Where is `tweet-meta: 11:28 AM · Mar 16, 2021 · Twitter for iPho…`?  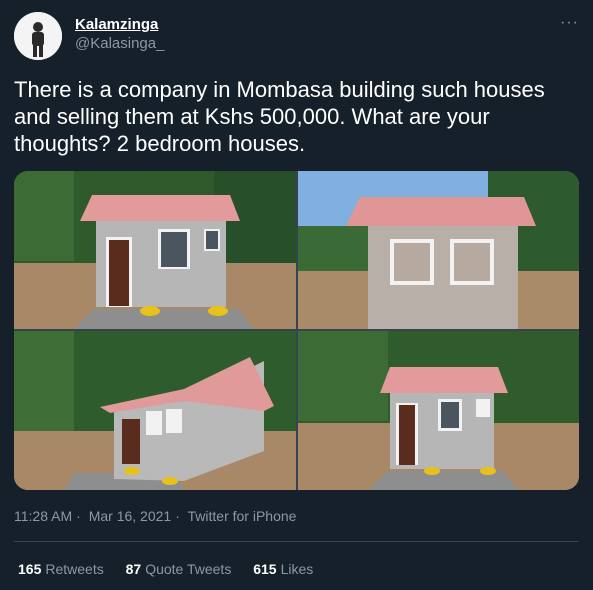 tweet-meta: 11:28 AM · Mar 16, 2021 · Twitter for iPho… is located at coordinates (157, 516).